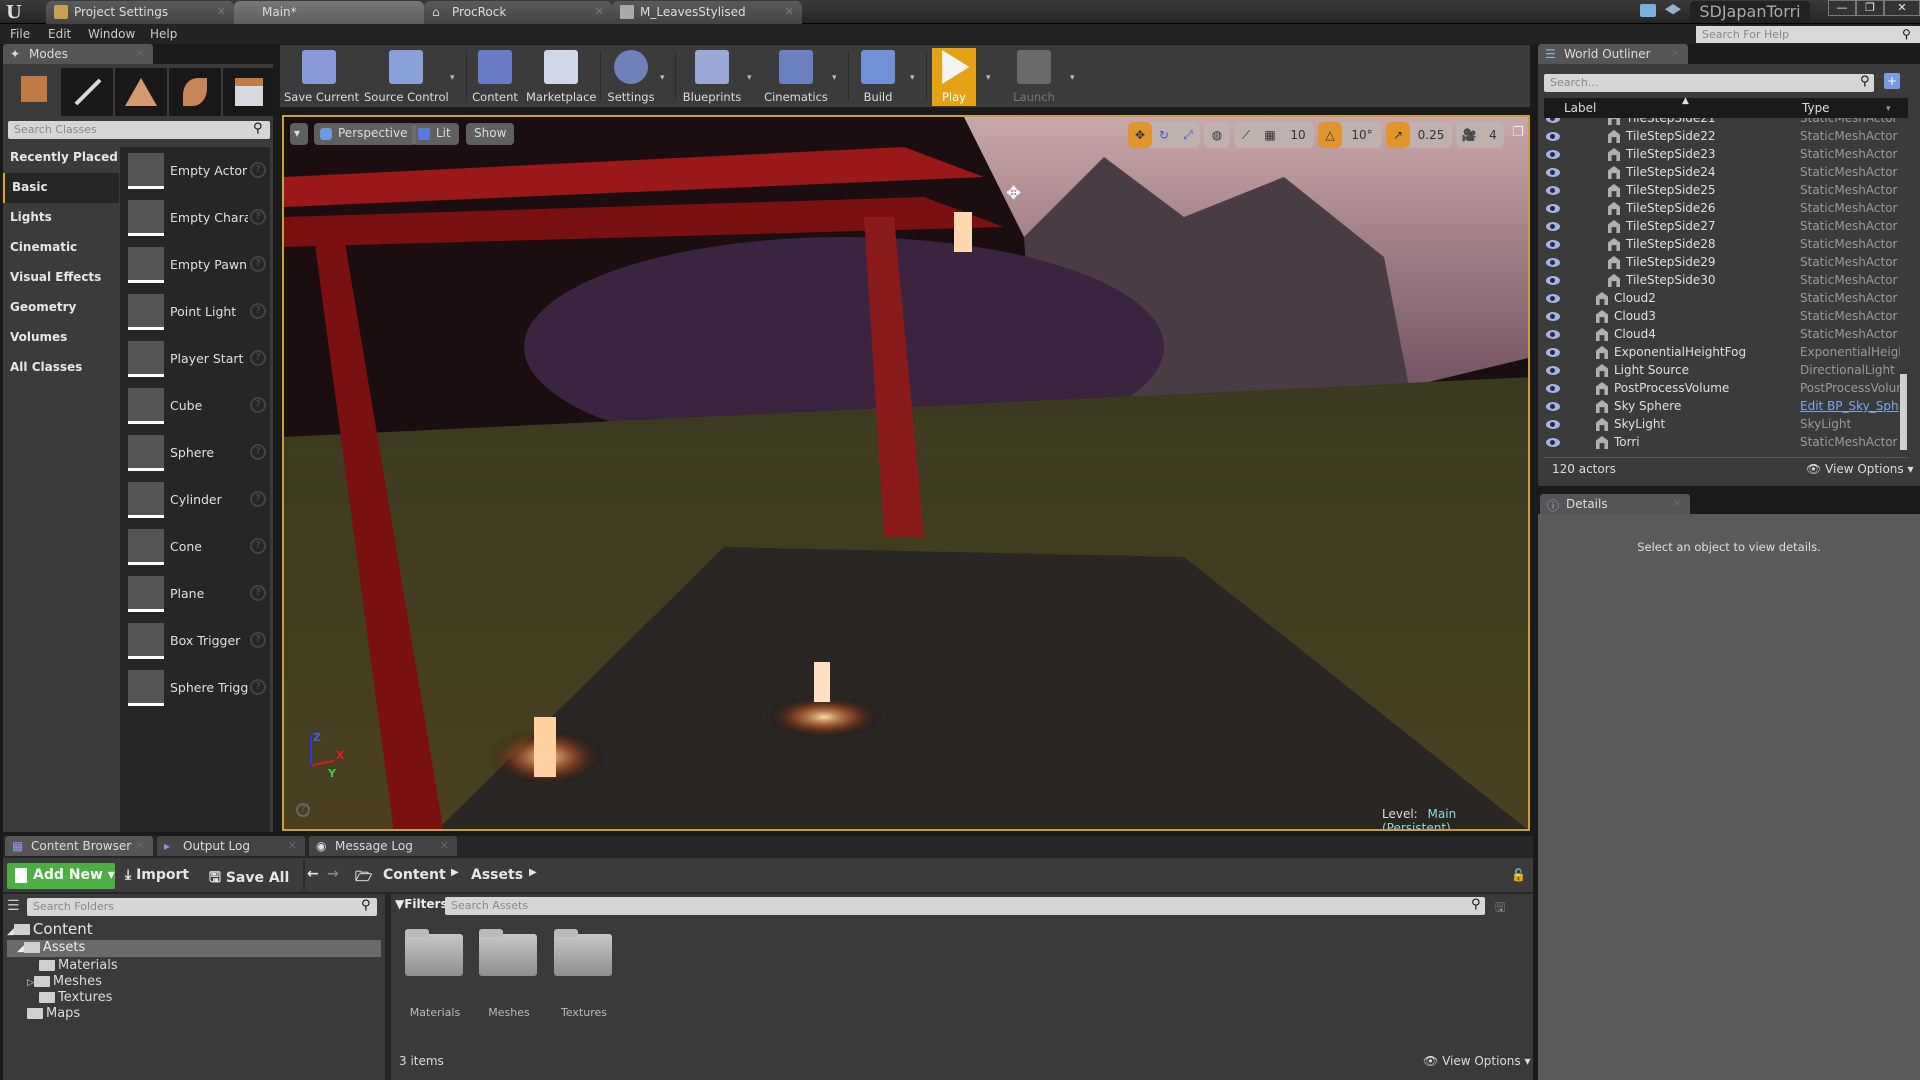 The width and height of the screenshot is (1920, 1080). What do you see at coordinates (834, 78) in the screenshot?
I see `cinematics-dropdown: ▾` at bounding box center [834, 78].